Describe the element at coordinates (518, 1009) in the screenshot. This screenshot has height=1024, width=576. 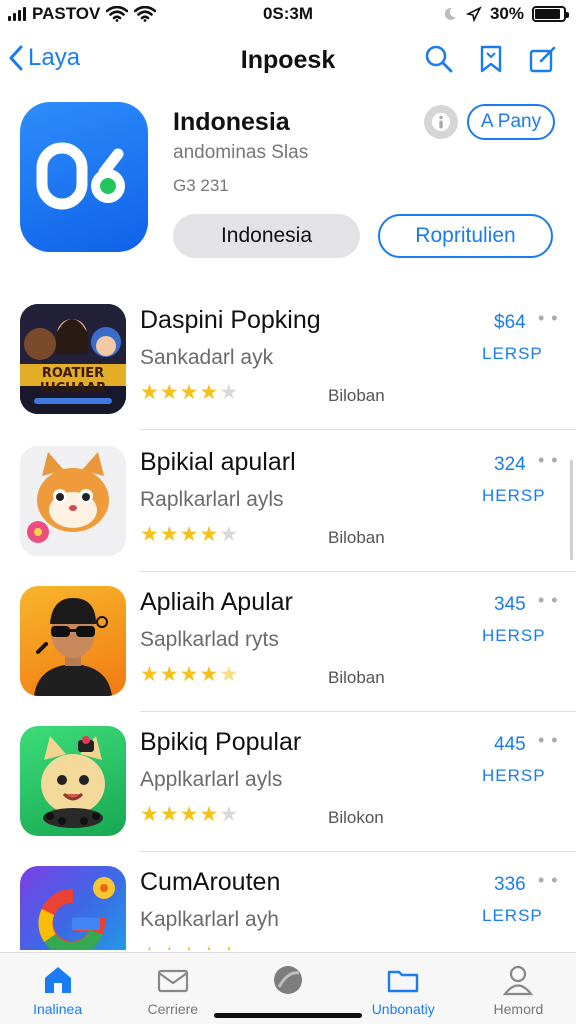
I see `tab-label: Hemord` at that location.